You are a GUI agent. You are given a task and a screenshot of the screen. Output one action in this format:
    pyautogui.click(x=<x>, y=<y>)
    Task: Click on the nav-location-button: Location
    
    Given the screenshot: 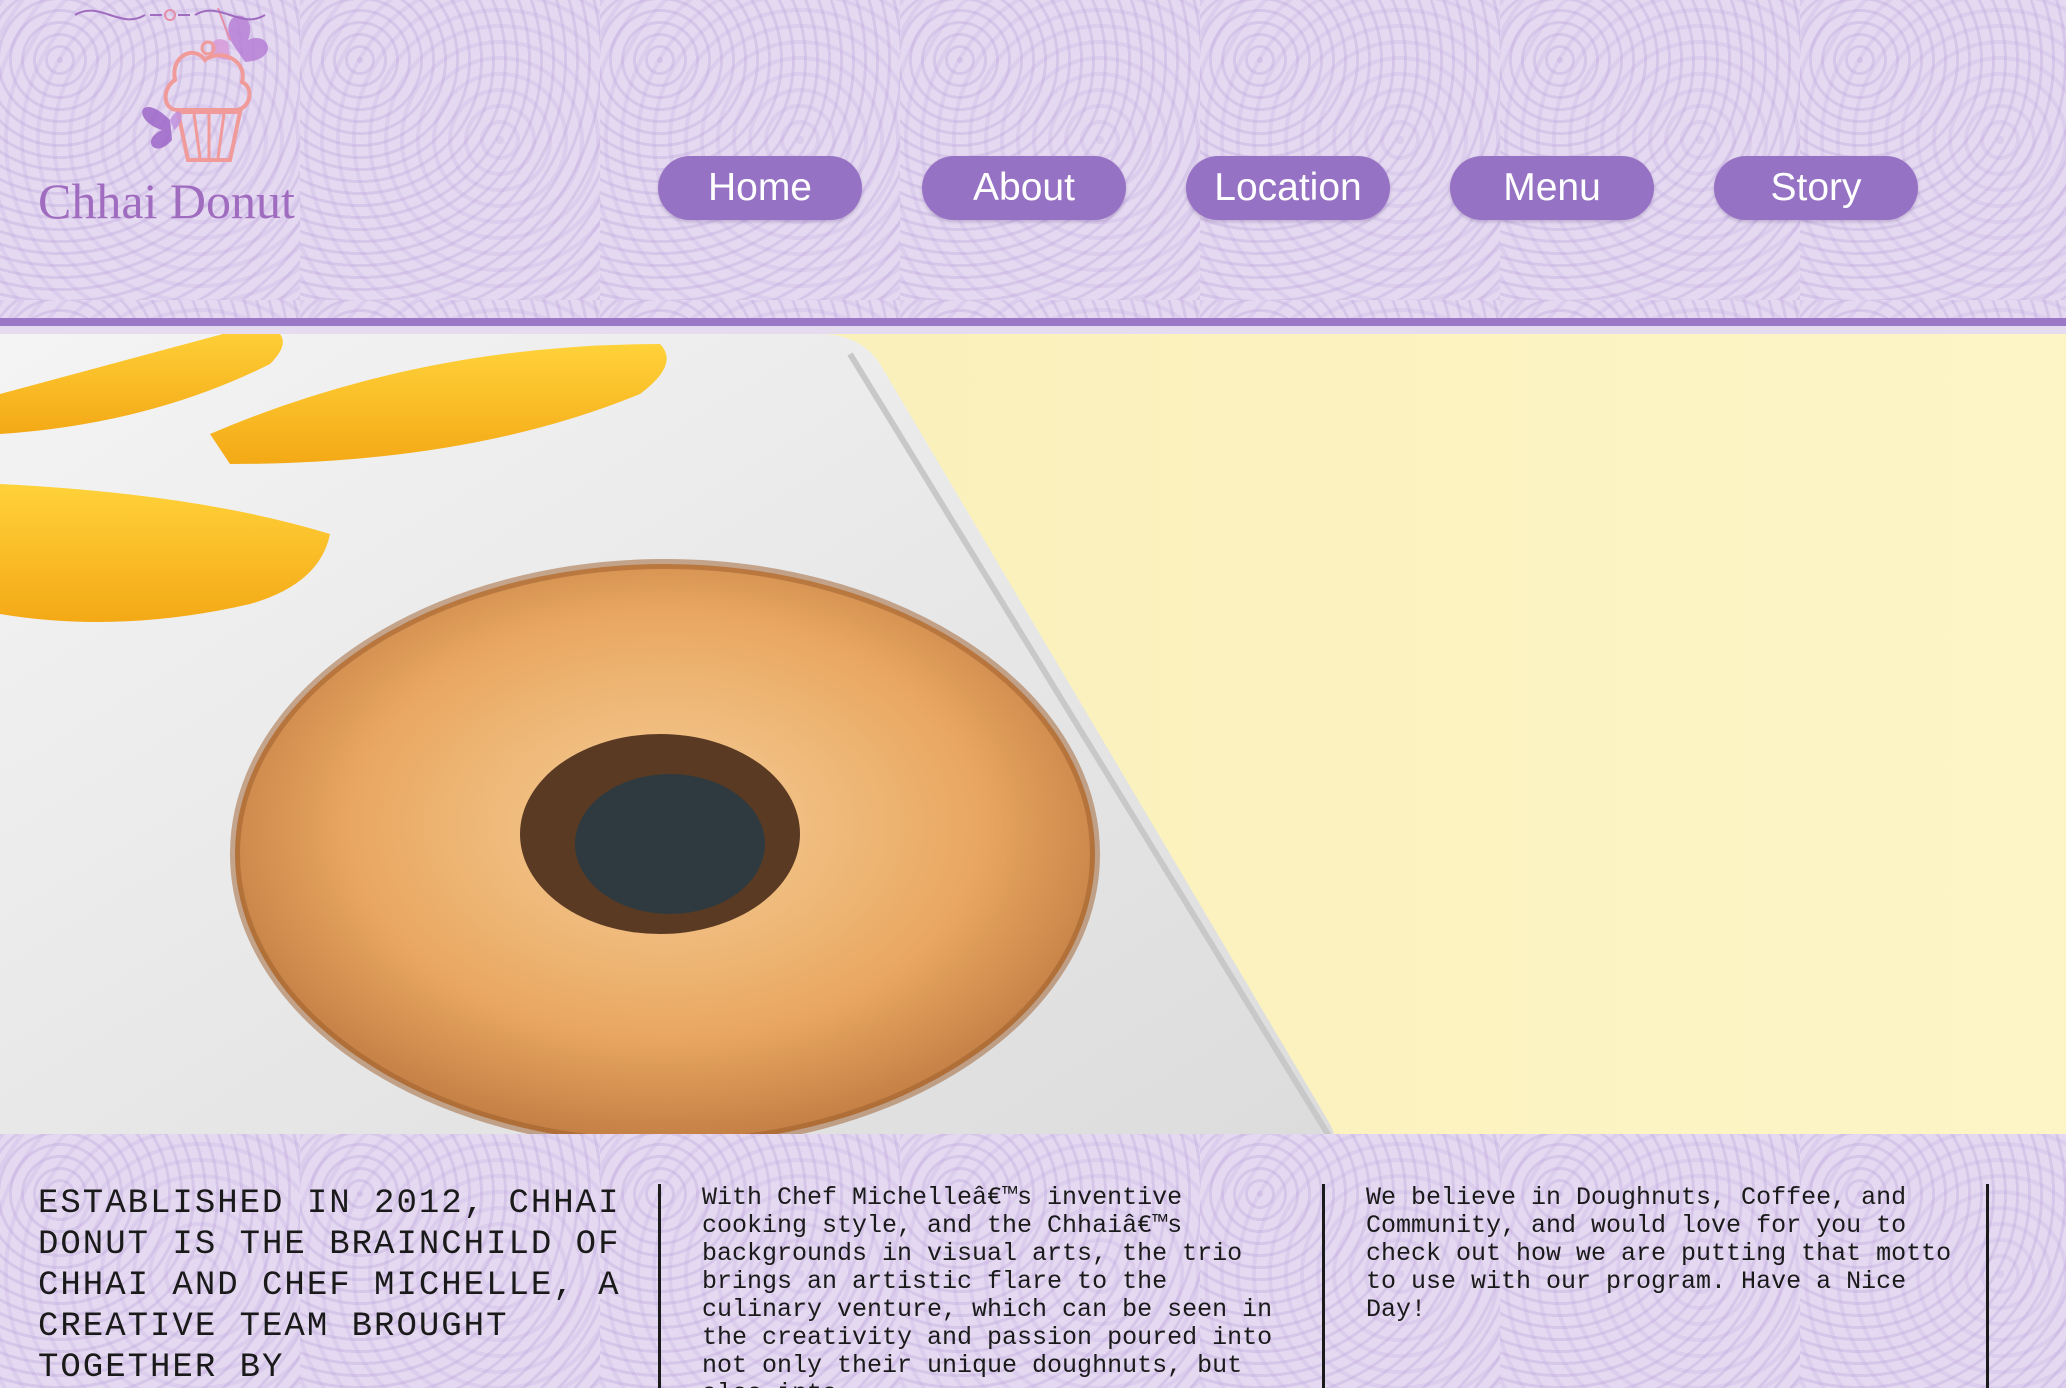 What is the action you would take?
    pyautogui.click(x=1288, y=188)
    